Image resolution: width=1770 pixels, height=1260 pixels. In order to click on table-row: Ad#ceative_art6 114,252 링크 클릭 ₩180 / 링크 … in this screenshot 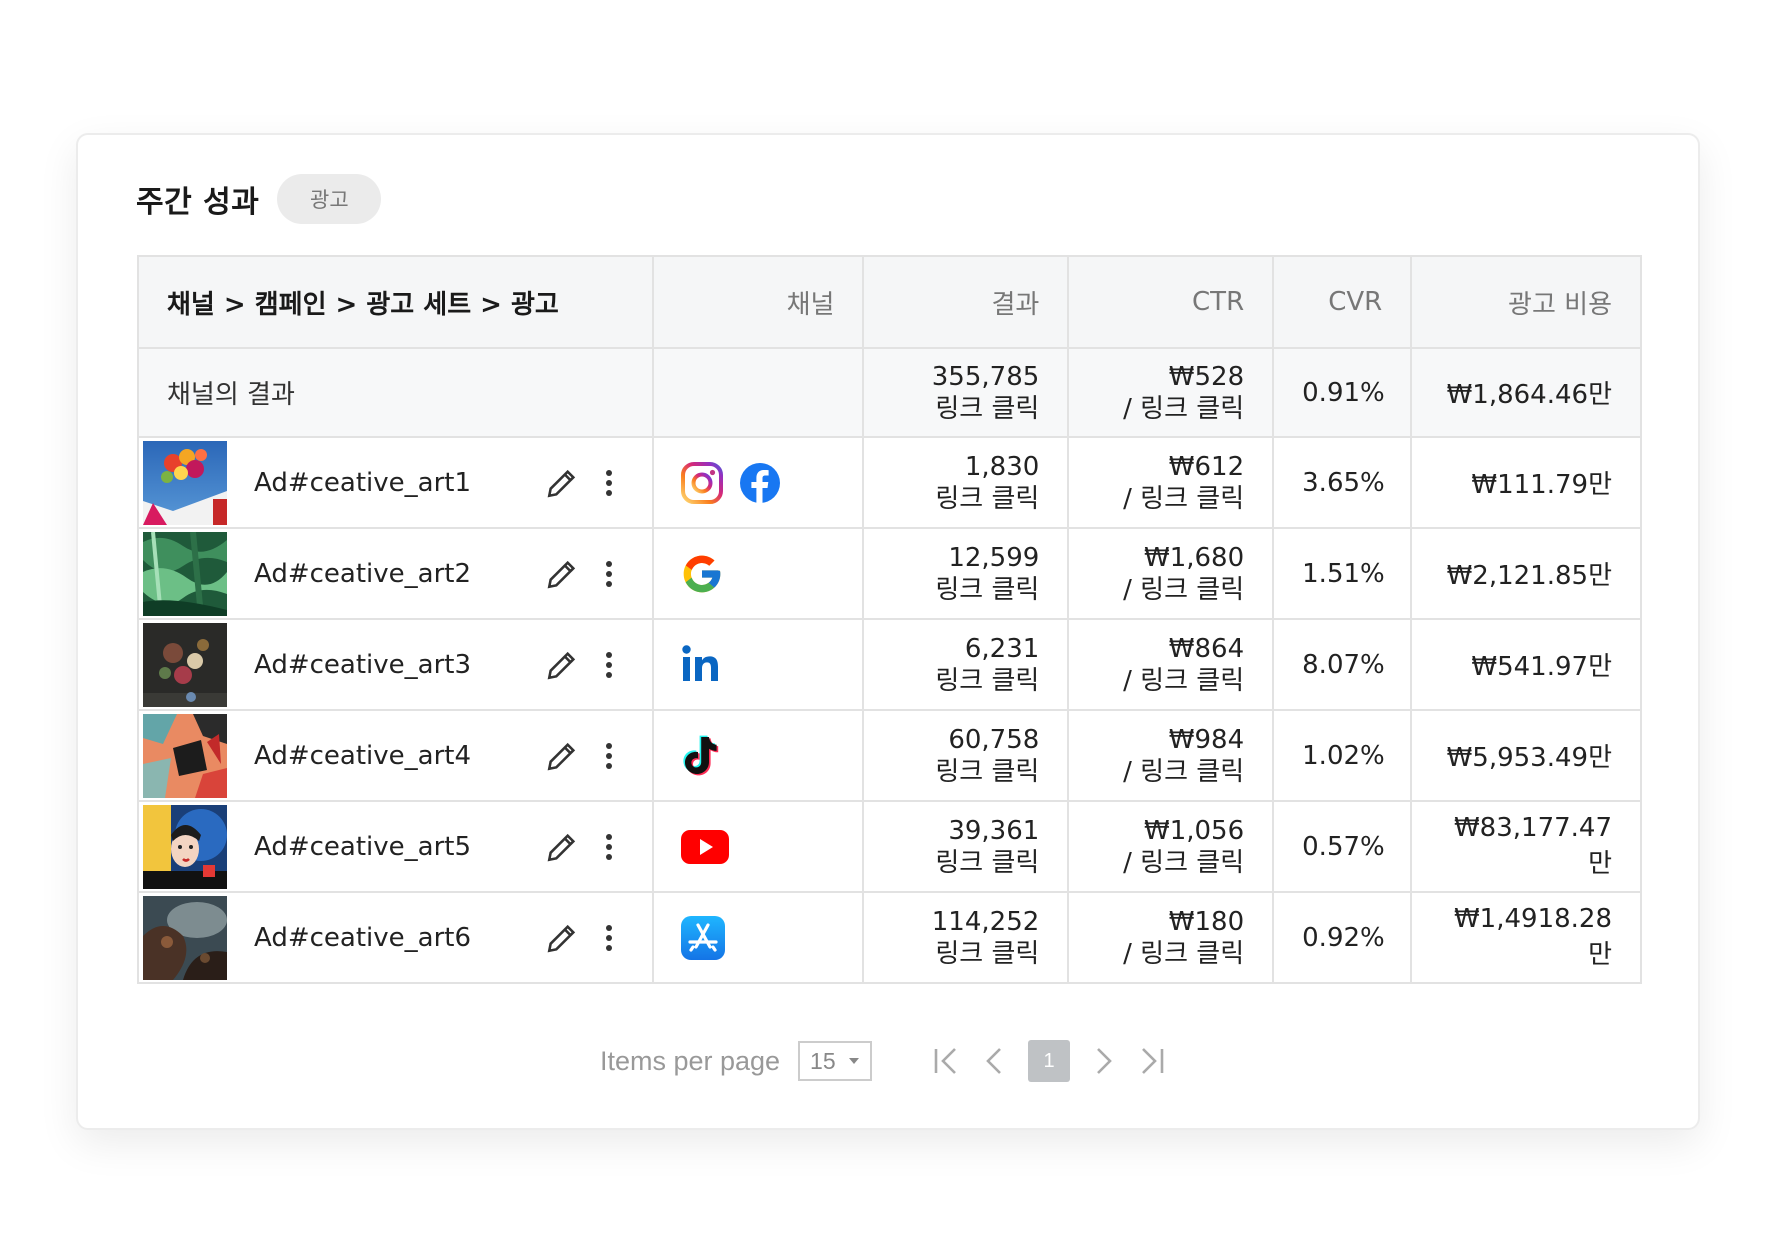, I will do `click(889, 937)`.